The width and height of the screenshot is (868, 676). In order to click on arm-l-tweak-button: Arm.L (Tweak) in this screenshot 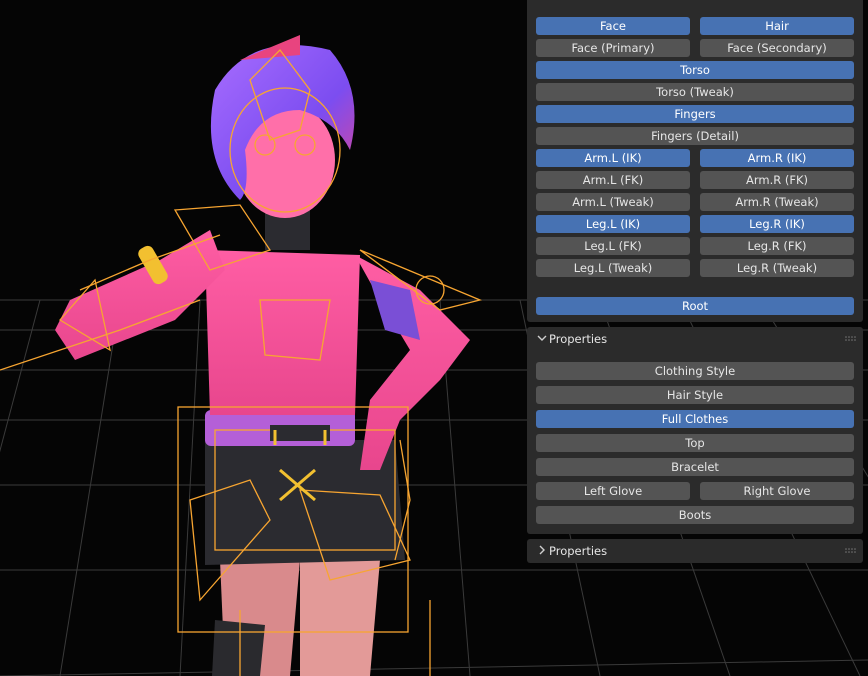, I will do `click(613, 202)`.